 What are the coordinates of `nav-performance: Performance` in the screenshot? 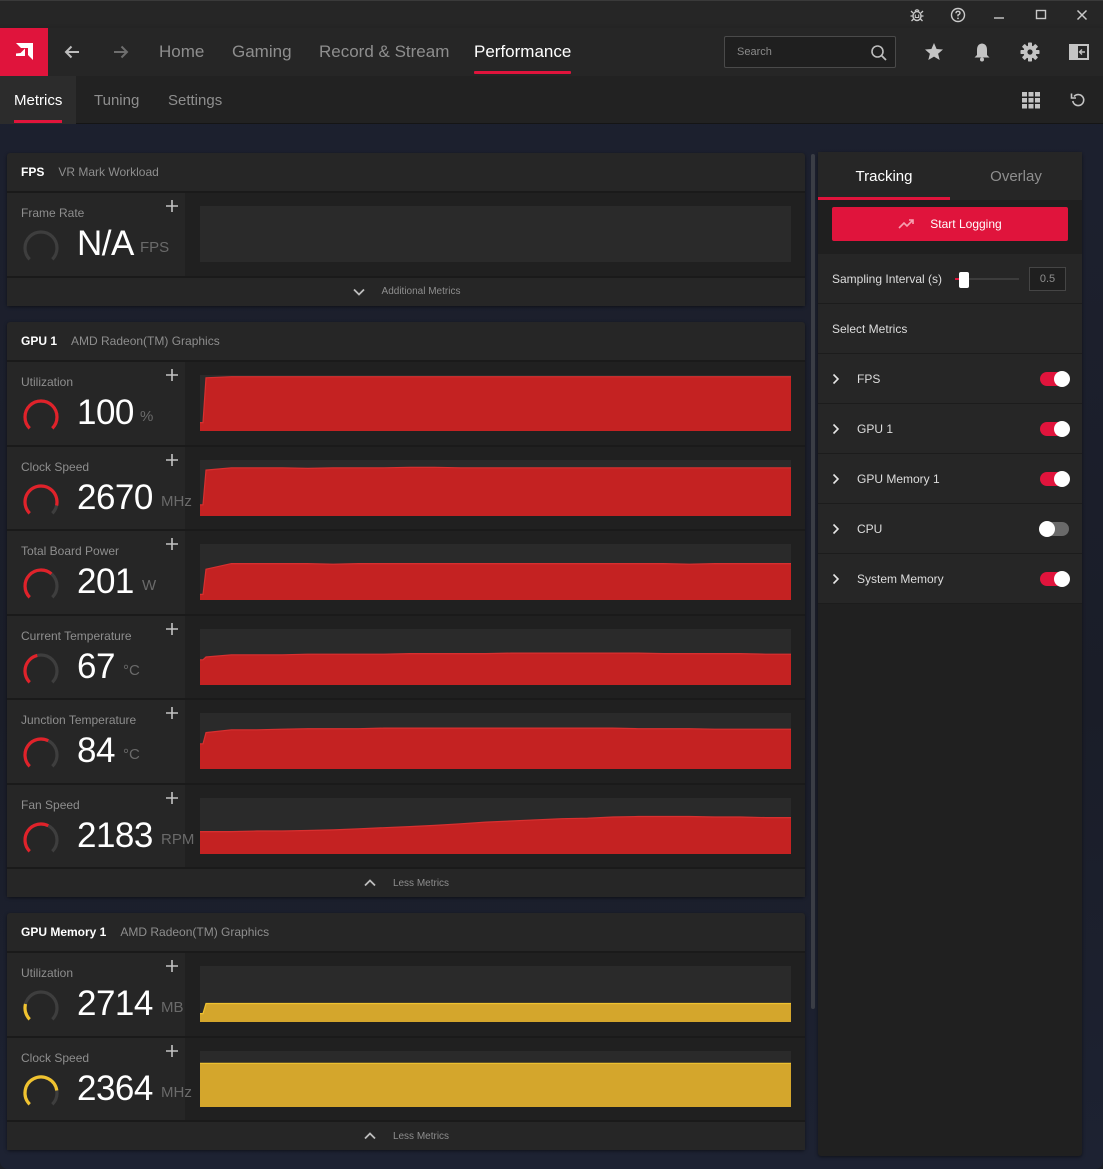 It's located at (523, 58).